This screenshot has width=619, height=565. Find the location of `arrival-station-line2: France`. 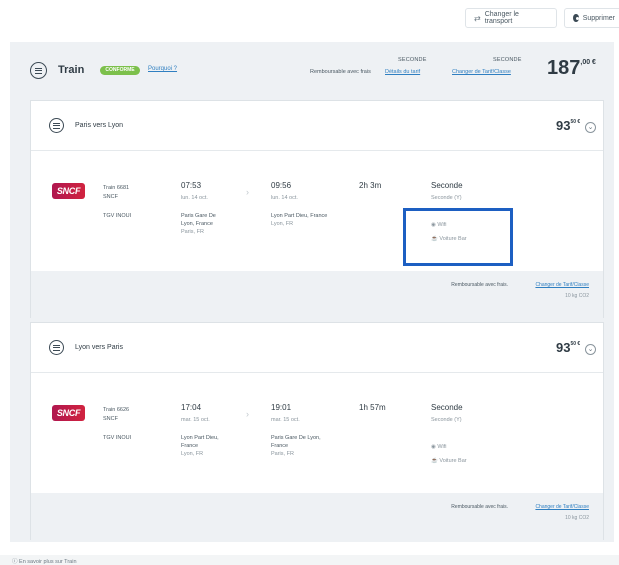

arrival-station-line2: France is located at coordinates (280, 446).